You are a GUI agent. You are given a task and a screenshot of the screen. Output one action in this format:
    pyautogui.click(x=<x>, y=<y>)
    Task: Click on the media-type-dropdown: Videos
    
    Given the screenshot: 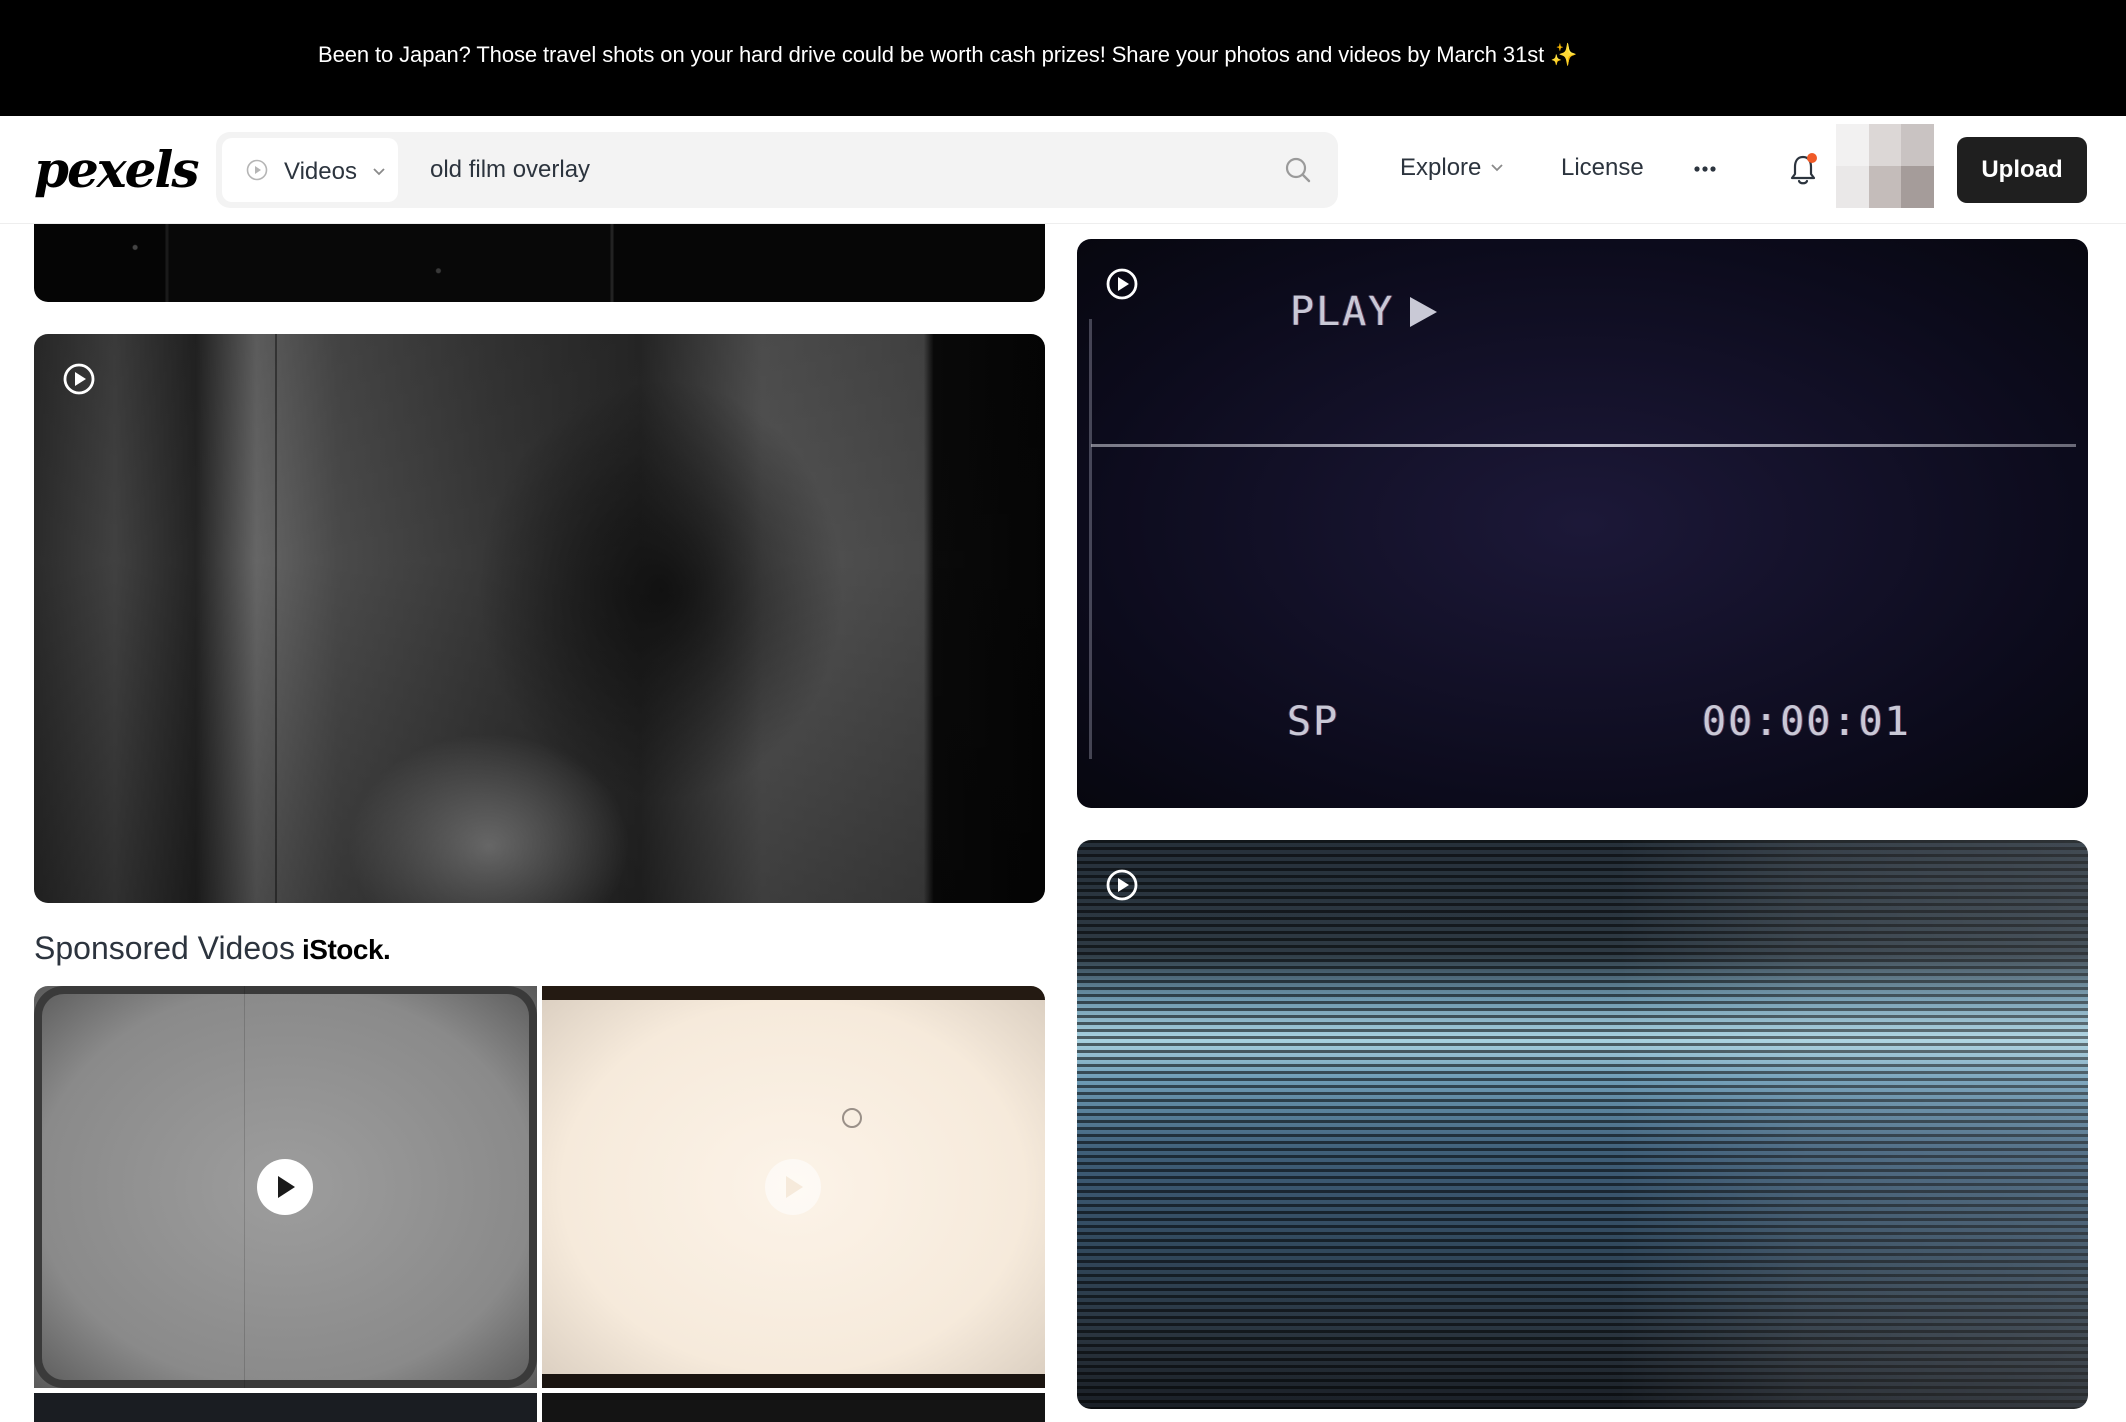 What is the action you would take?
    pyautogui.click(x=310, y=170)
    